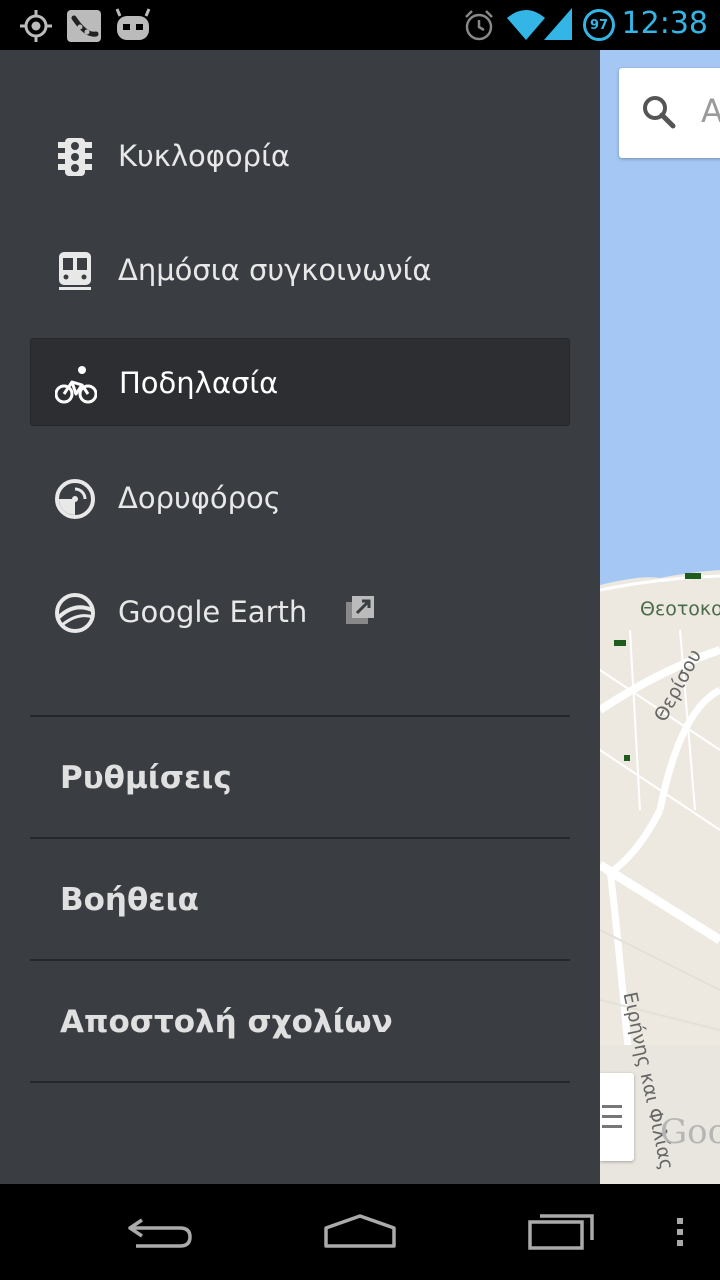 Image resolution: width=720 pixels, height=1280 pixels. What do you see at coordinates (710, 111) in the screenshot?
I see `search-hint: A` at bounding box center [710, 111].